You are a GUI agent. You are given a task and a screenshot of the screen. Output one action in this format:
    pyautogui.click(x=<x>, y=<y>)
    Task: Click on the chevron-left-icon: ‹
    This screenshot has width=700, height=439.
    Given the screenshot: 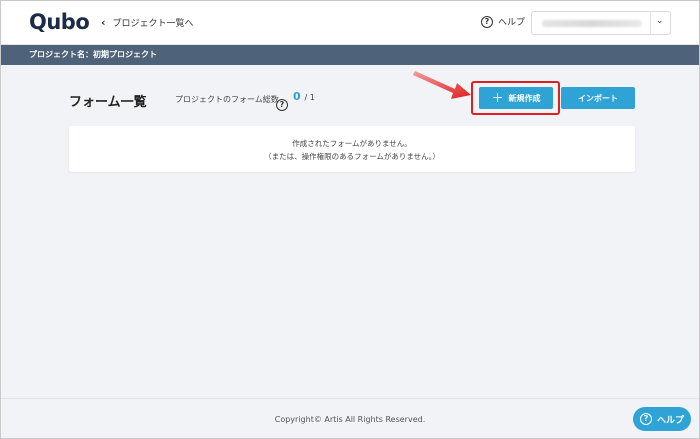 What is the action you would take?
    pyautogui.click(x=103, y=22)
    